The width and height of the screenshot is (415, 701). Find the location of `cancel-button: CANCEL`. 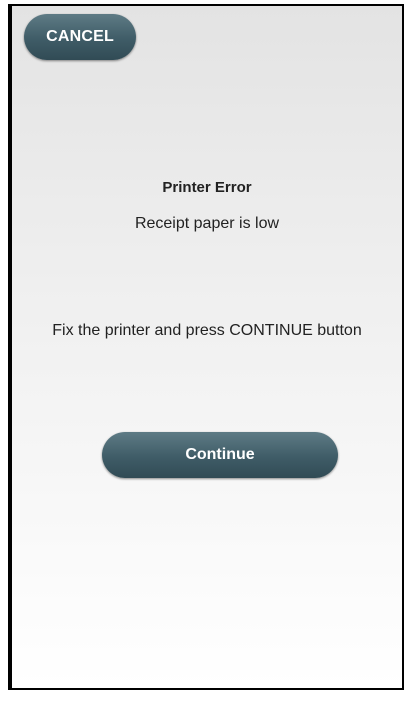

cancel-button: CANCEL is located at coordinates (80, 37).